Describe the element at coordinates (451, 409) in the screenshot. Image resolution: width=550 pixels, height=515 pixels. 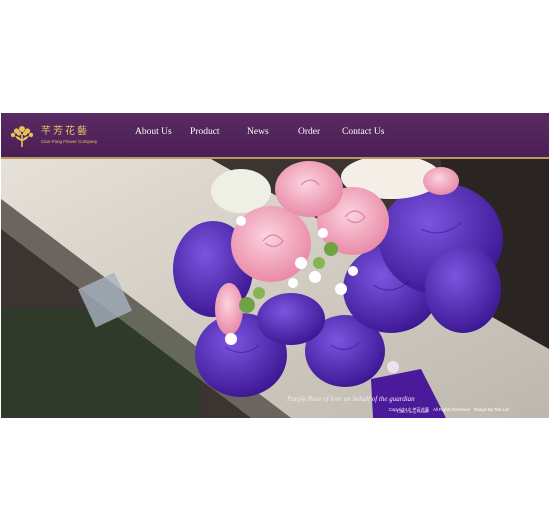
I see `rights-text: All Rights Reserved` at that location.